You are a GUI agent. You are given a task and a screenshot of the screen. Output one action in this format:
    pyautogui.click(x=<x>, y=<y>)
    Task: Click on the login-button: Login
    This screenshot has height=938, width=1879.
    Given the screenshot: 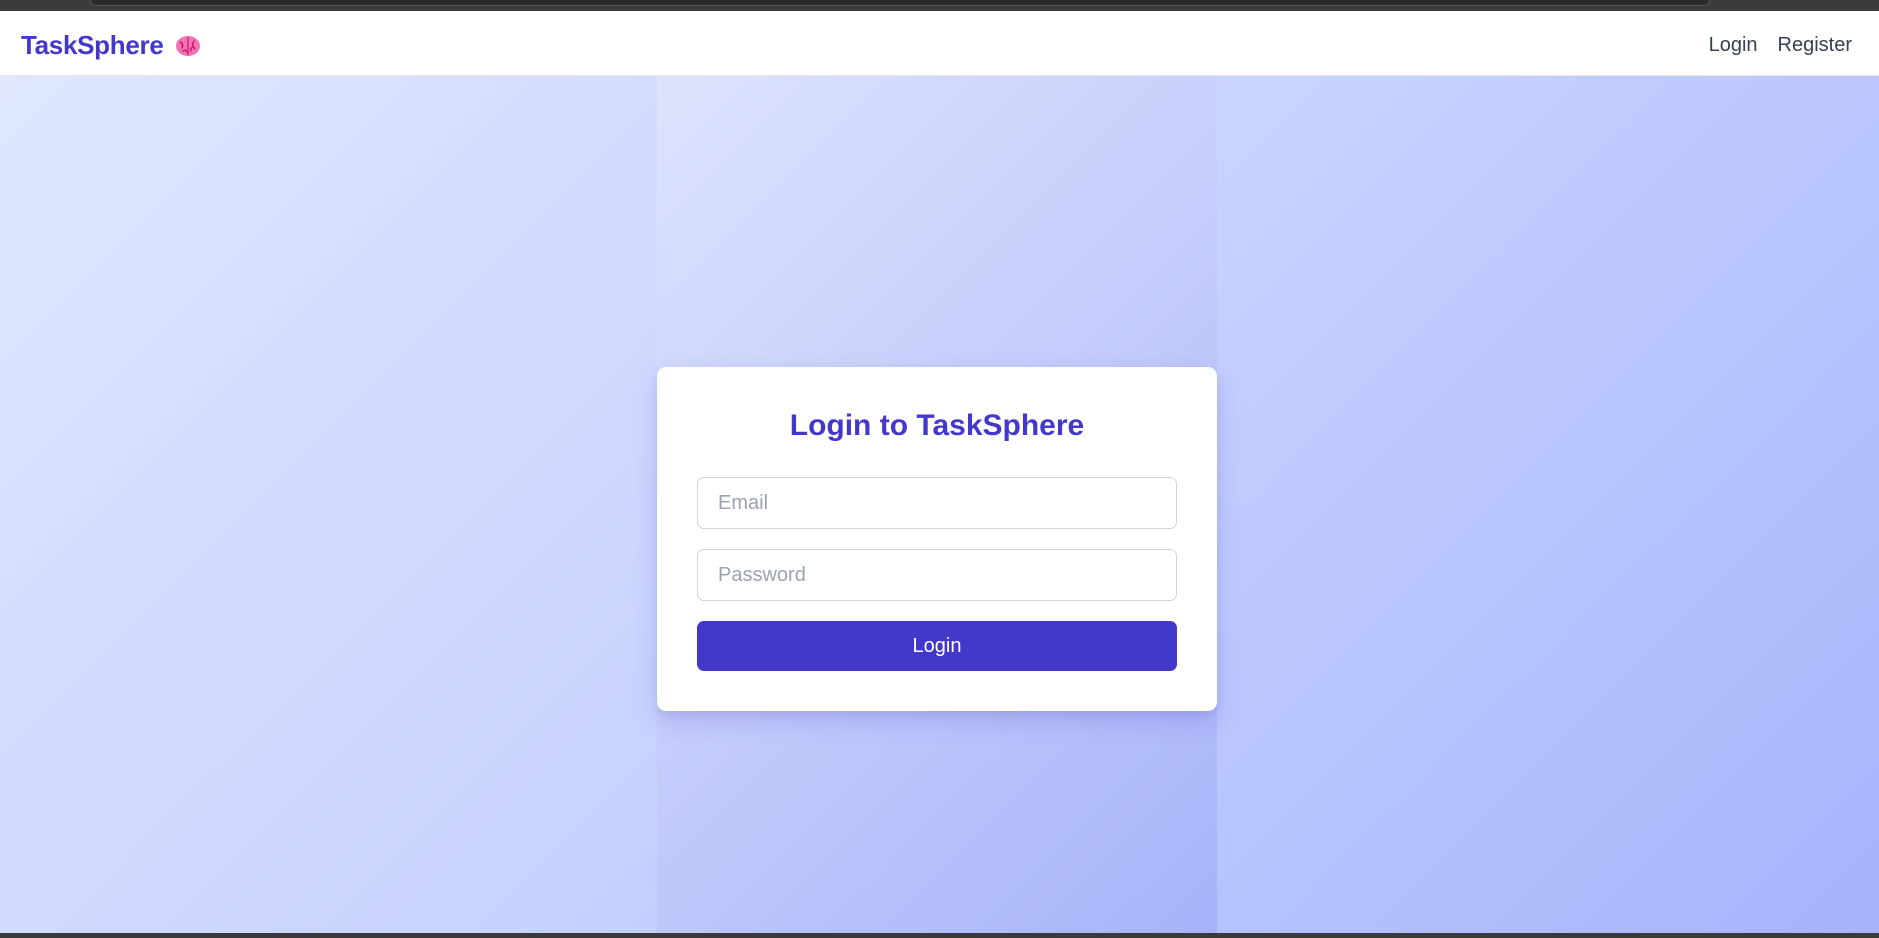 What is the action you would take?
    pyautogui.click(x=937, y=646)
    